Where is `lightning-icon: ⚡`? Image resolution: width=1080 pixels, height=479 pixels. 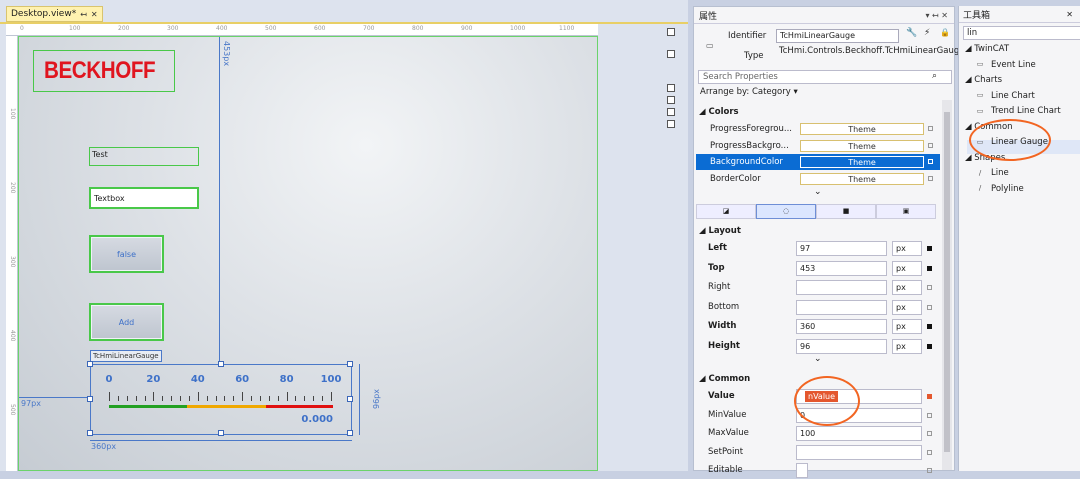 lightning-icon: ⚡ is located at coordinates (927, 33).